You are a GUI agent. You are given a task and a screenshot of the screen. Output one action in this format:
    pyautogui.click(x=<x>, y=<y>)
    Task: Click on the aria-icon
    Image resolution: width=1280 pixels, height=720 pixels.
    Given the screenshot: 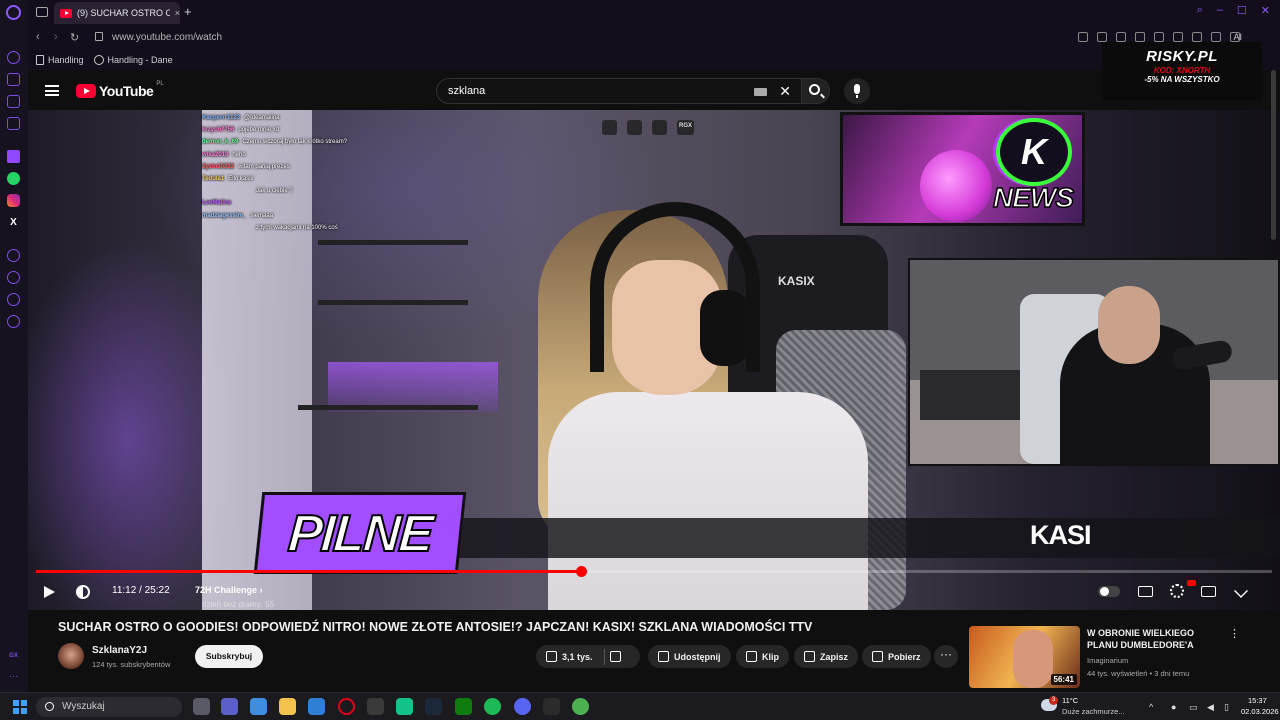 What is the action you would take?
    pyautogui.click(x=13, y=57)
    